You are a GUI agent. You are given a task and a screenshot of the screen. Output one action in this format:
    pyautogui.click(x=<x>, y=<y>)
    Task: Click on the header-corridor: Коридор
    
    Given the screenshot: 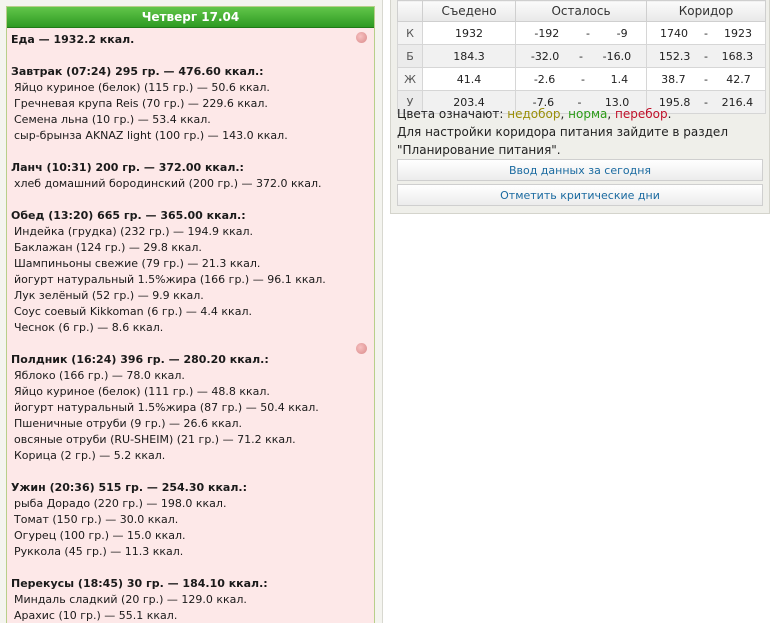 What is the action you would take?
    pyautogui.click(x=706, y=11)
    